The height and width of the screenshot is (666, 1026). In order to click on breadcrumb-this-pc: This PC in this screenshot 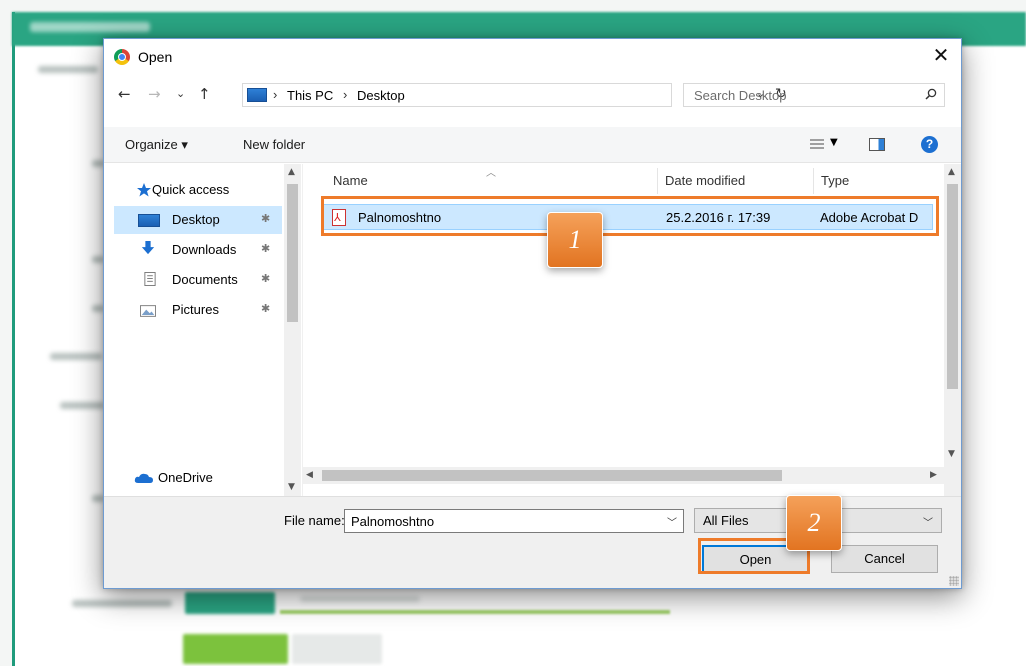, I will do `click(310, 95)`.